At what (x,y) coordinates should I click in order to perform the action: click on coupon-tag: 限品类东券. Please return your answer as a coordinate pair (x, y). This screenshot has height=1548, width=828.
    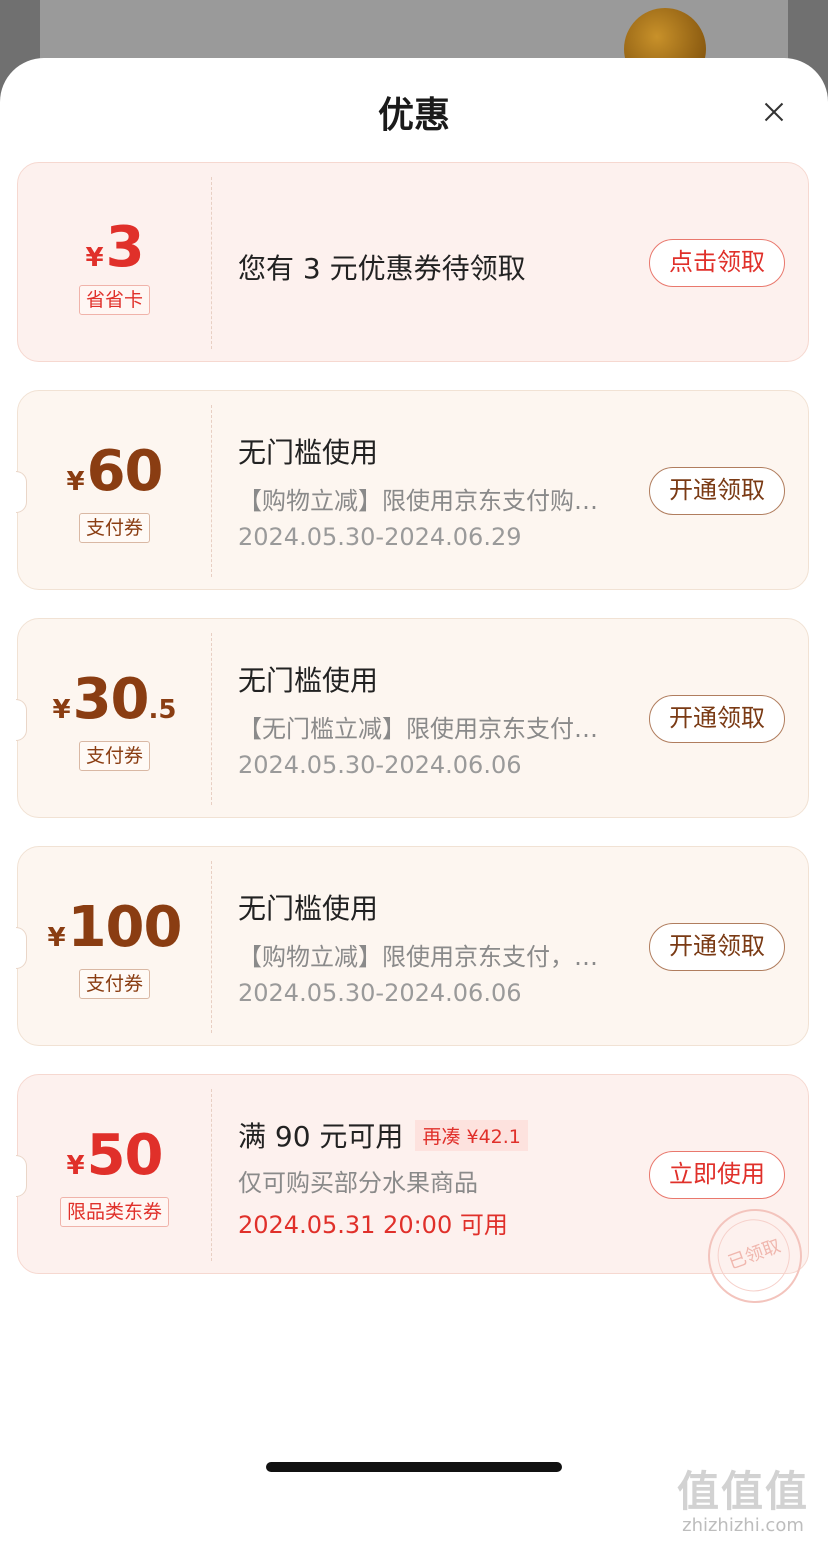
    Looking at the image, I should click on (114, 1212).